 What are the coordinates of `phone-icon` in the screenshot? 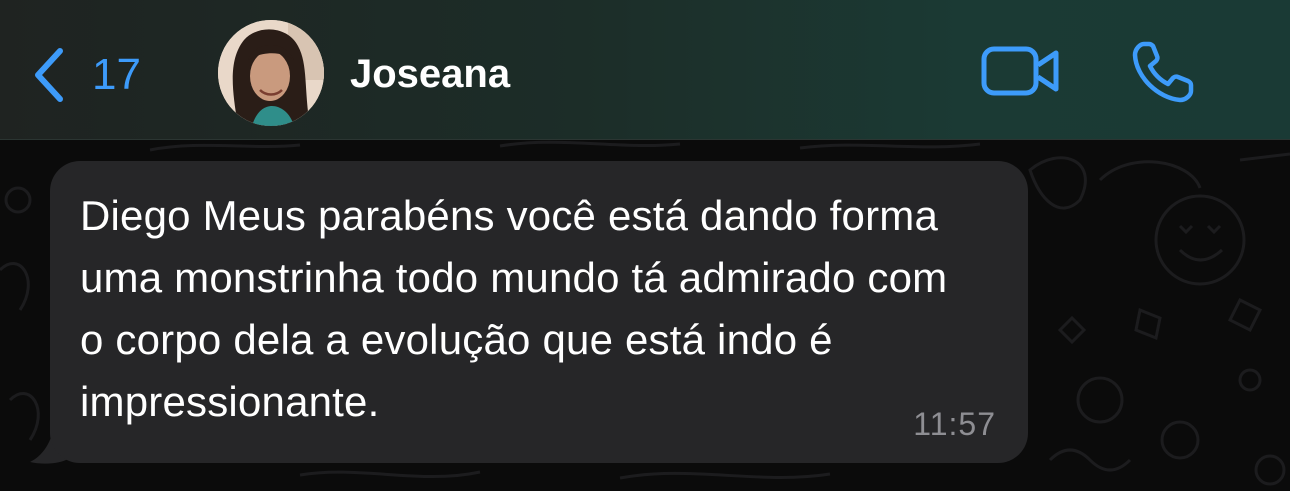 It's located at (1163, 74).